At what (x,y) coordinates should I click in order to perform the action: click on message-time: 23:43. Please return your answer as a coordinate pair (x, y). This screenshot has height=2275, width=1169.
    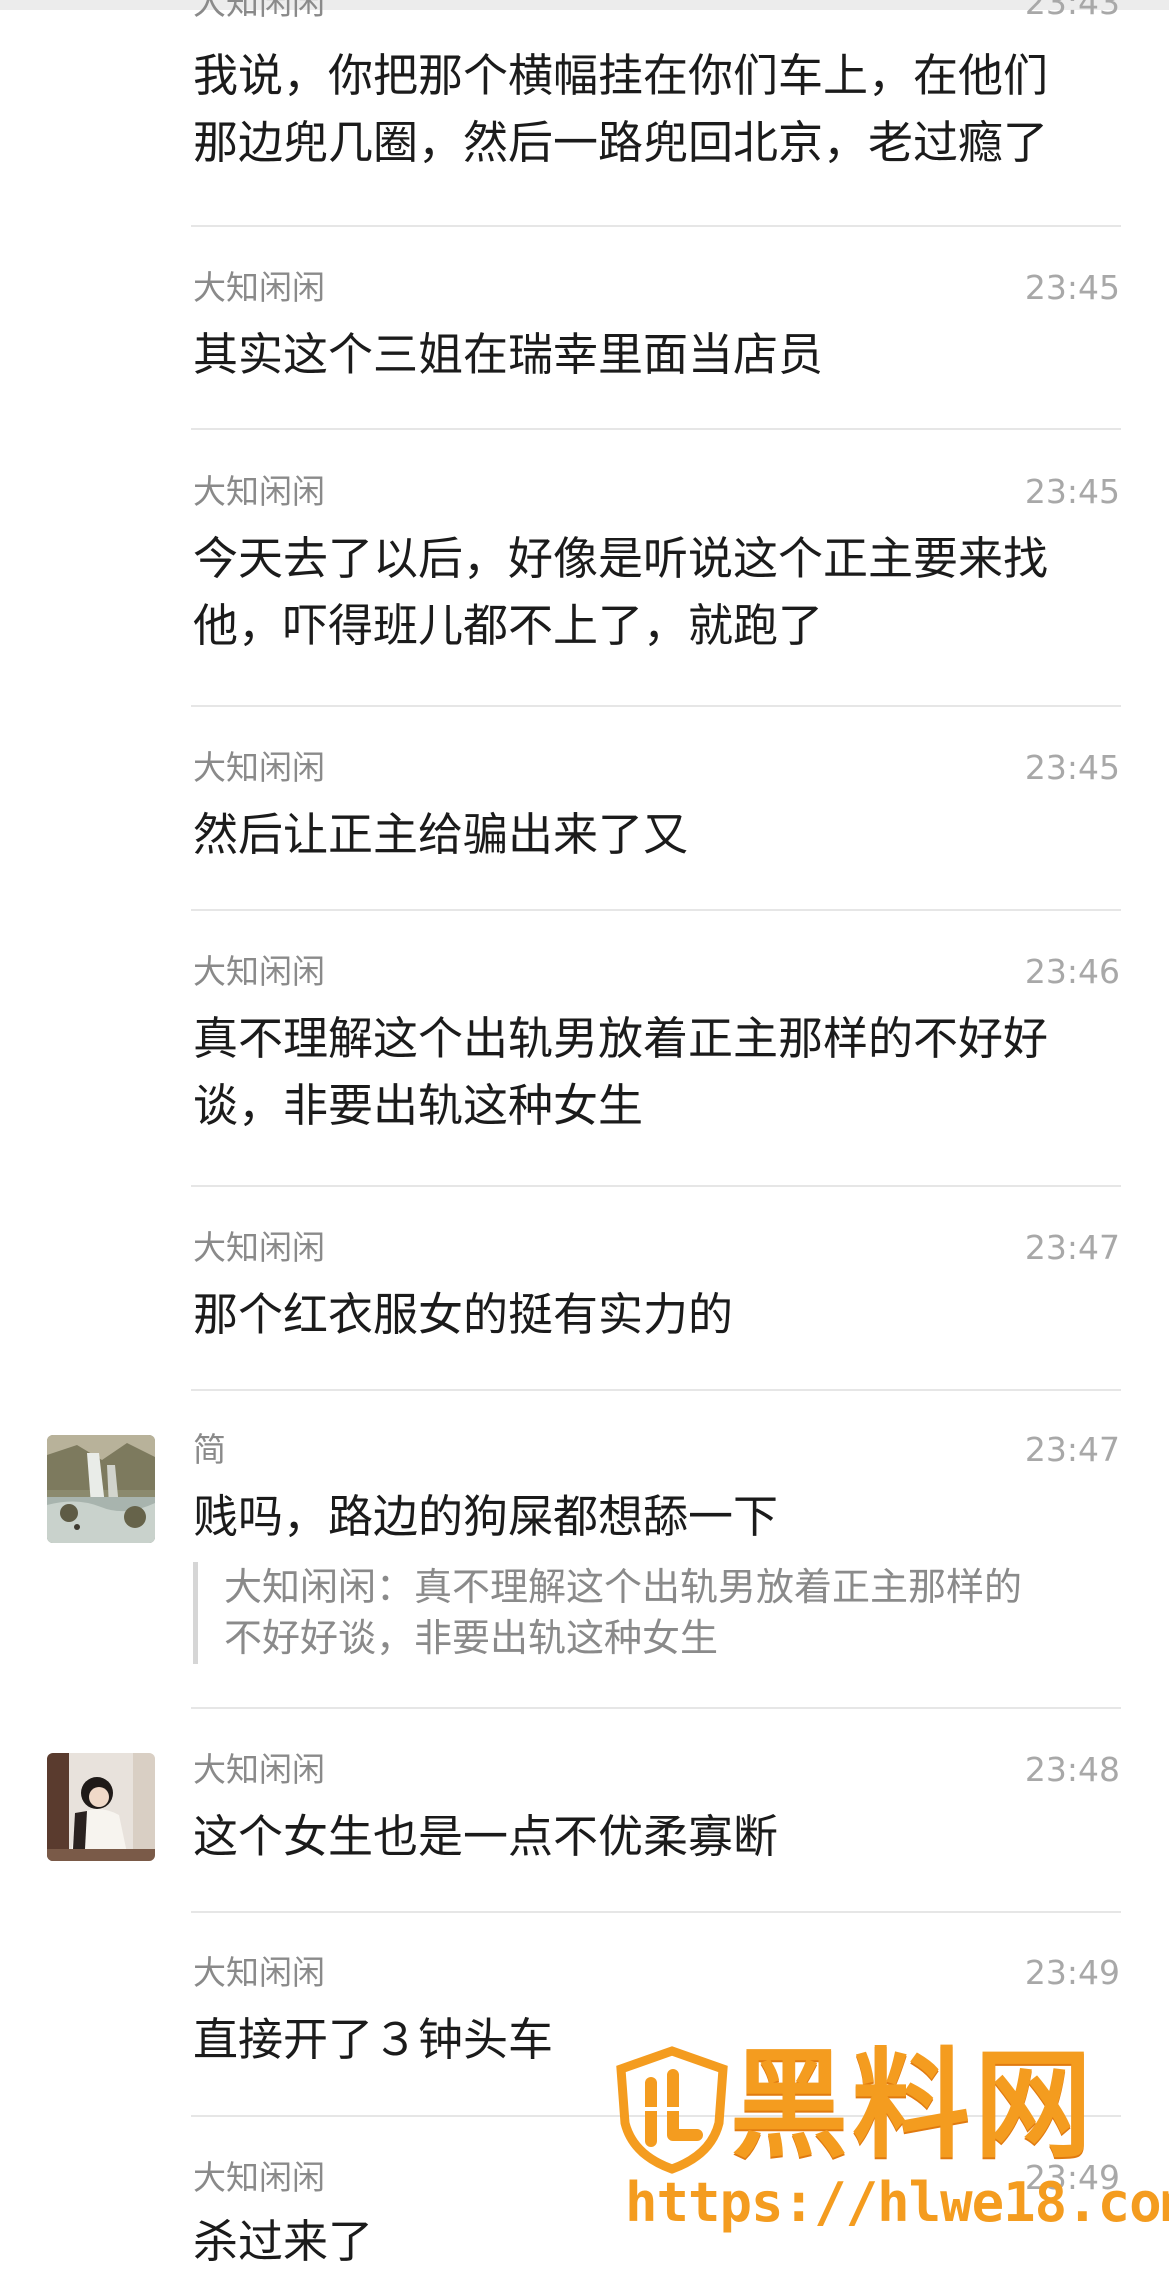
    Looking at the image, I should click on (1072, 11).